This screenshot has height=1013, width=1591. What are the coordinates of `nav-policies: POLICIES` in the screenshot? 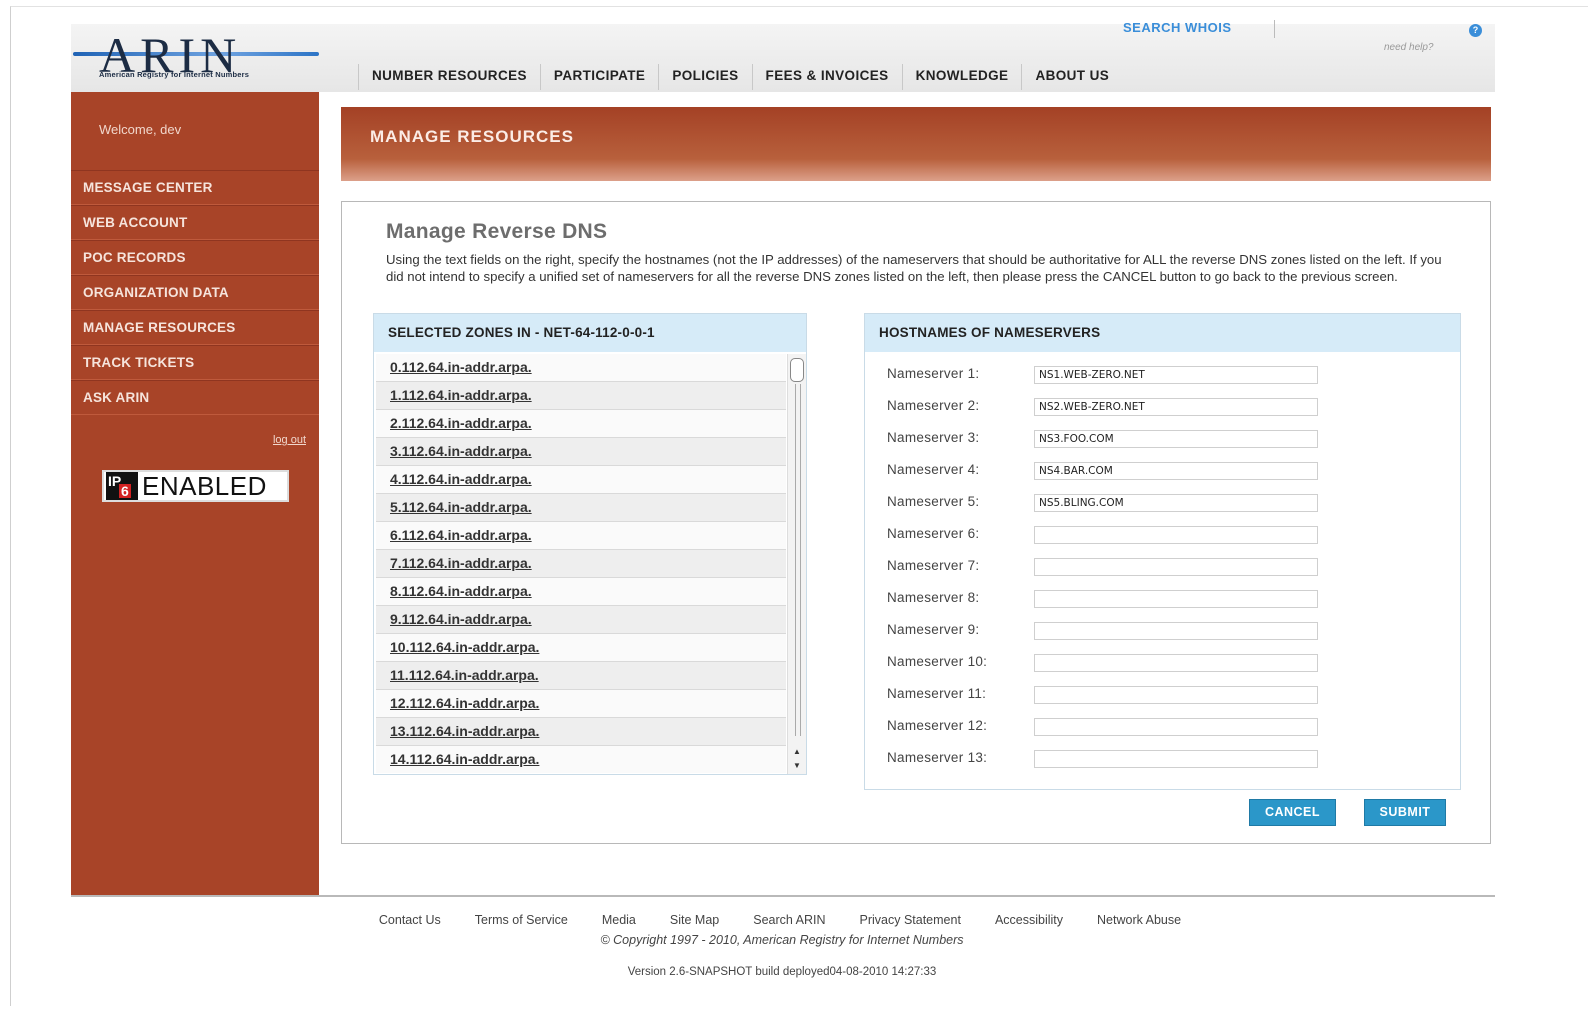 It's located at (704, 77).